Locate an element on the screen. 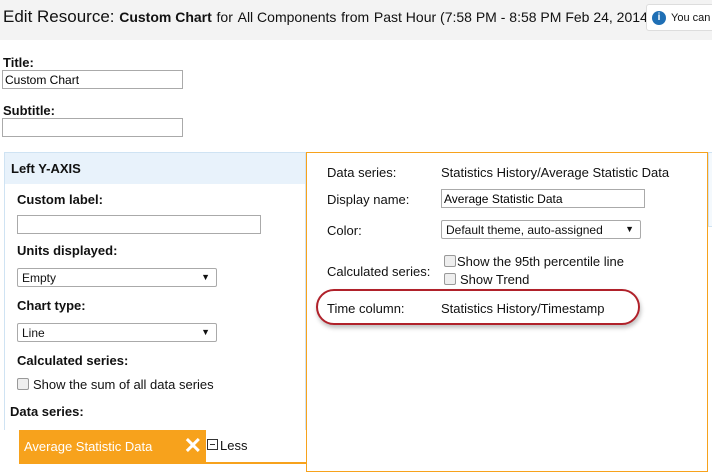 The height and width of the screenshot is (472, 712). units-select: Empty is located at coordinates (117, 277).